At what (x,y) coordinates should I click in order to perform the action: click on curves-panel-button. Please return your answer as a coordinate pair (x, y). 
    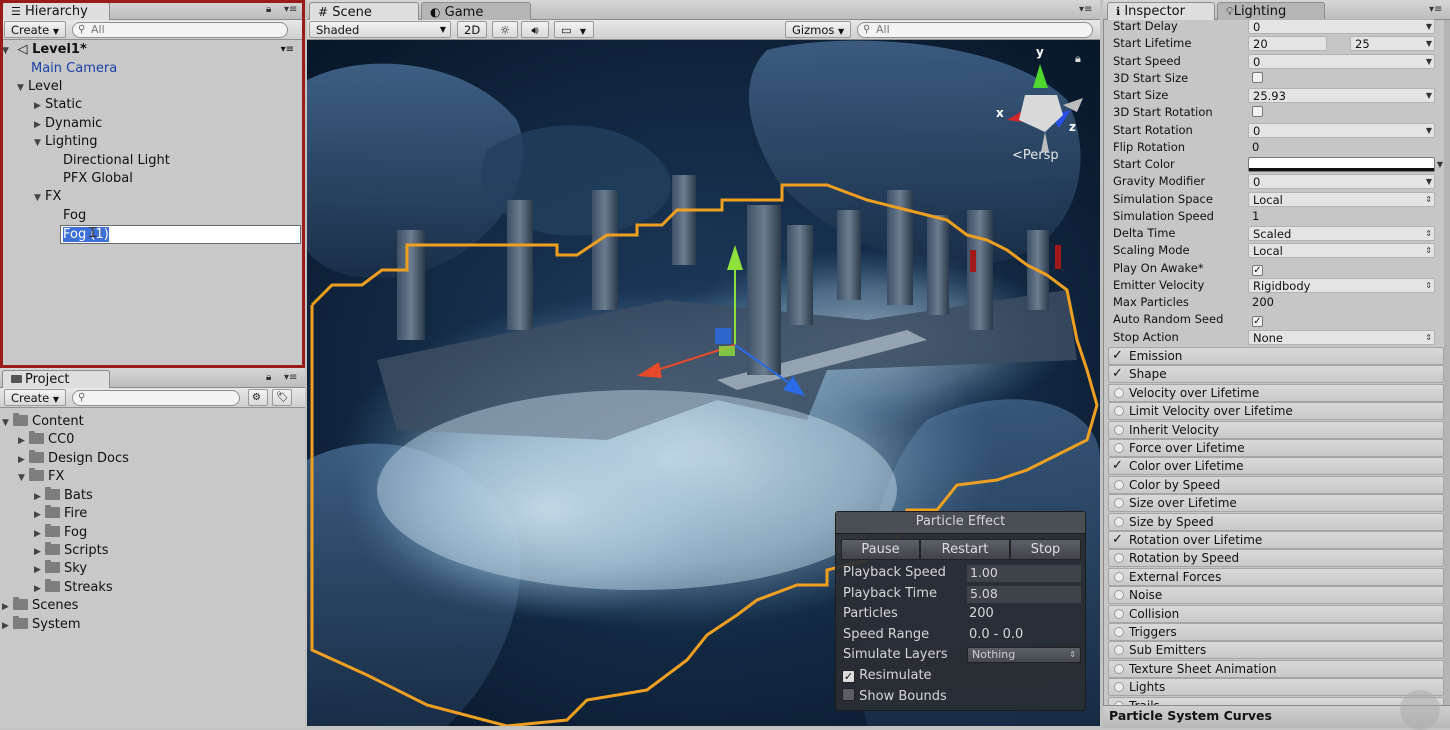
    Looking at the image, I should click on (1420, 710).